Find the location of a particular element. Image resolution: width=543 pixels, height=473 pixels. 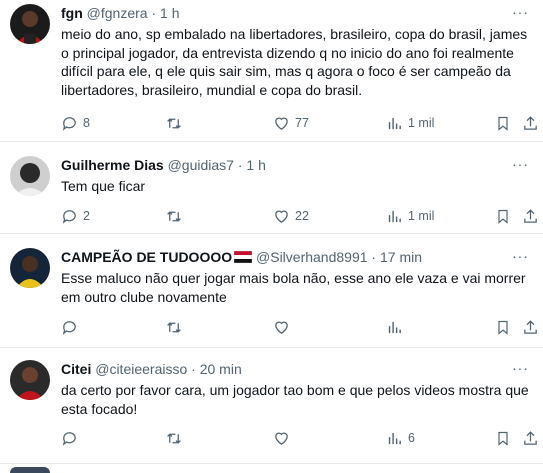

tweet-header: Guilherme Dias @guidias7 · 1 h is located at coordinates (163, 165).